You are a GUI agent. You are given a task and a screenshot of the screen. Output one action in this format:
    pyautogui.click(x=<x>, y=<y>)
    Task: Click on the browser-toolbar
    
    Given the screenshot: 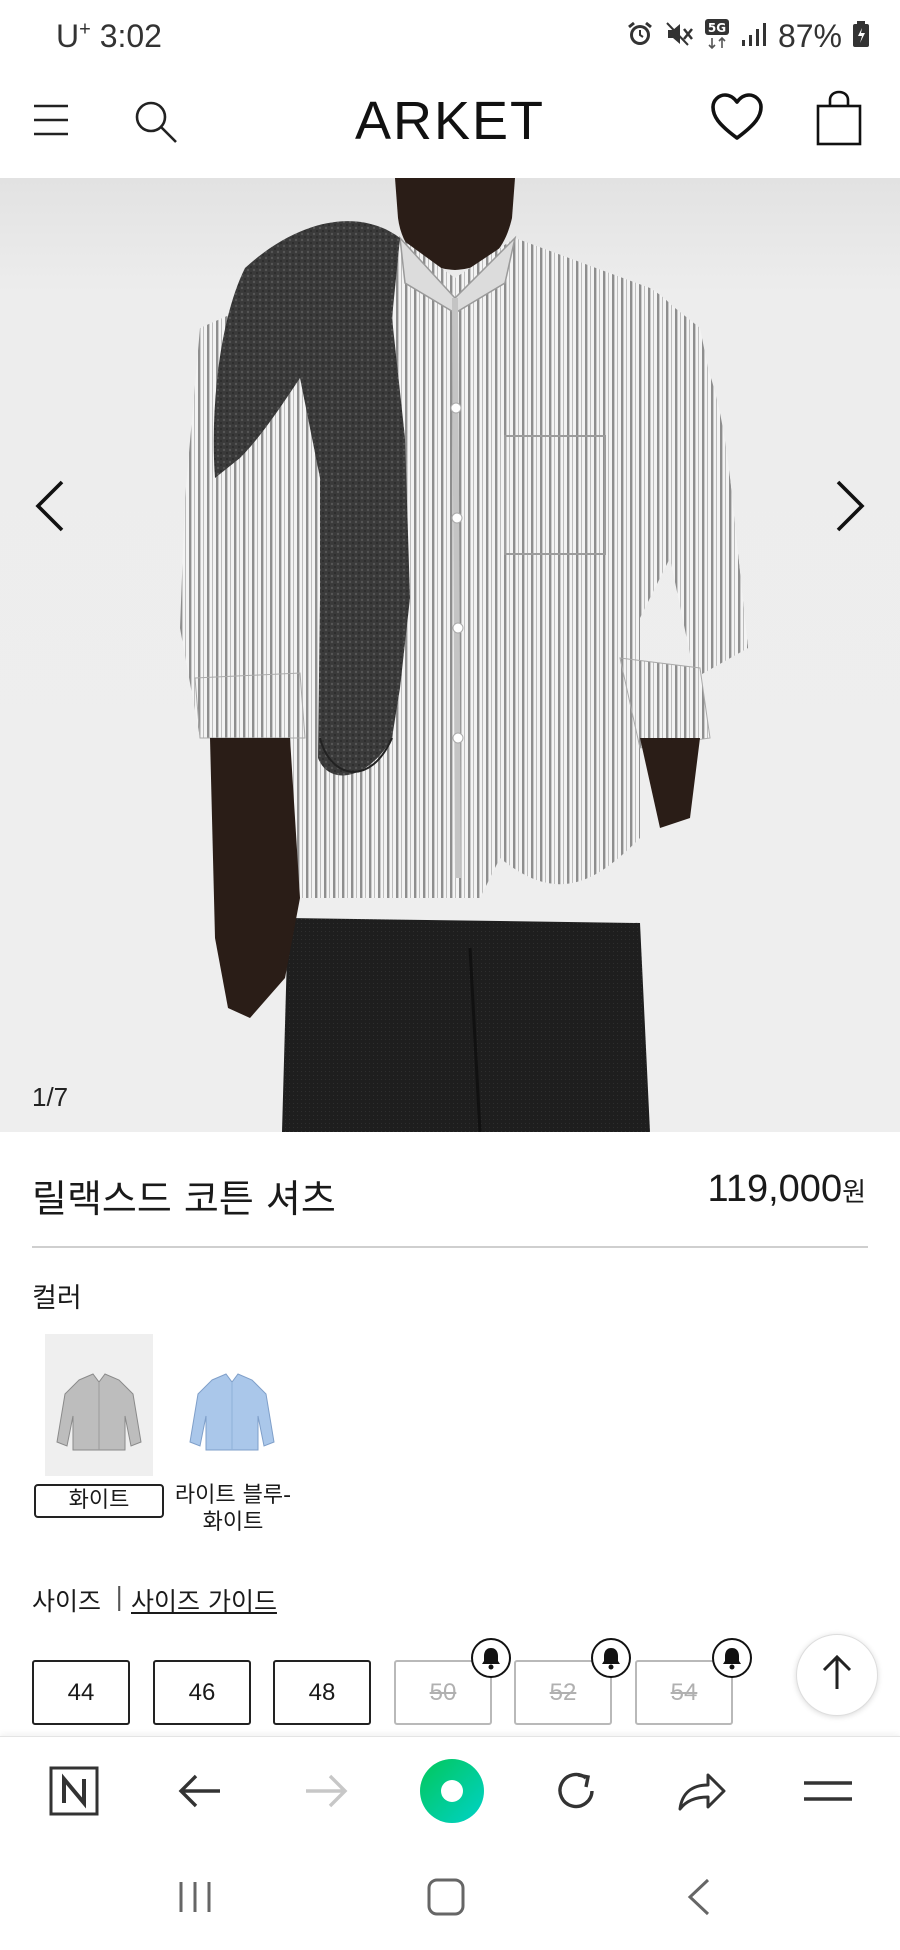 What is the action you would take?
    pyautogui.click(x=450, y=1790)
    